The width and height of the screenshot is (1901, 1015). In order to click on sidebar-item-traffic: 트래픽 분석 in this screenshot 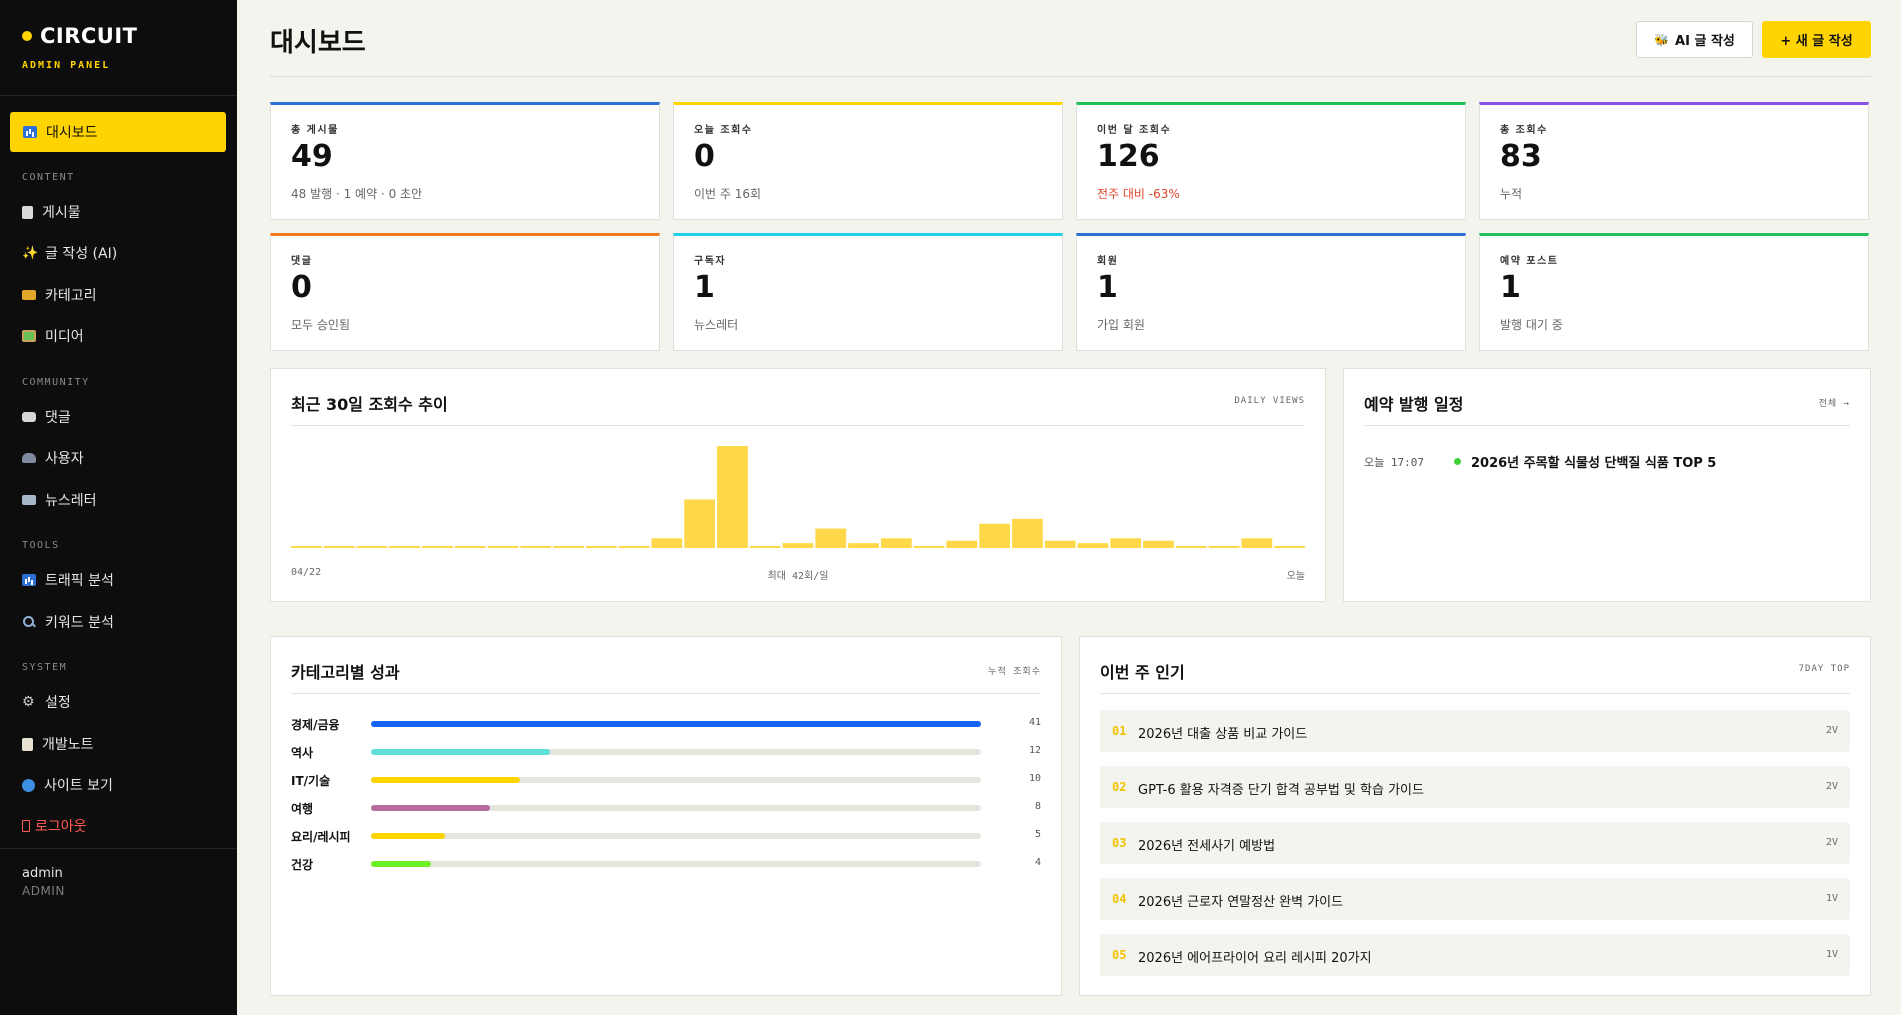, I will do `click(68, 580)`.